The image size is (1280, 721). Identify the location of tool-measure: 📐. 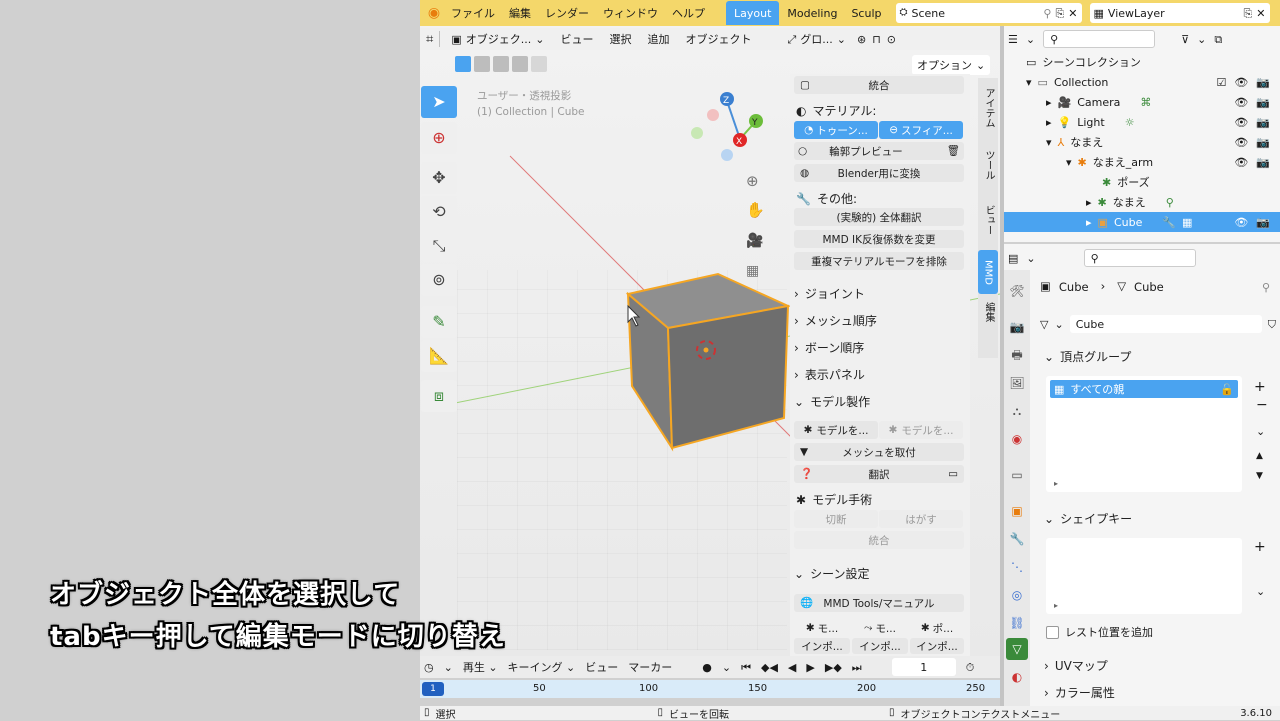
(439, 356).